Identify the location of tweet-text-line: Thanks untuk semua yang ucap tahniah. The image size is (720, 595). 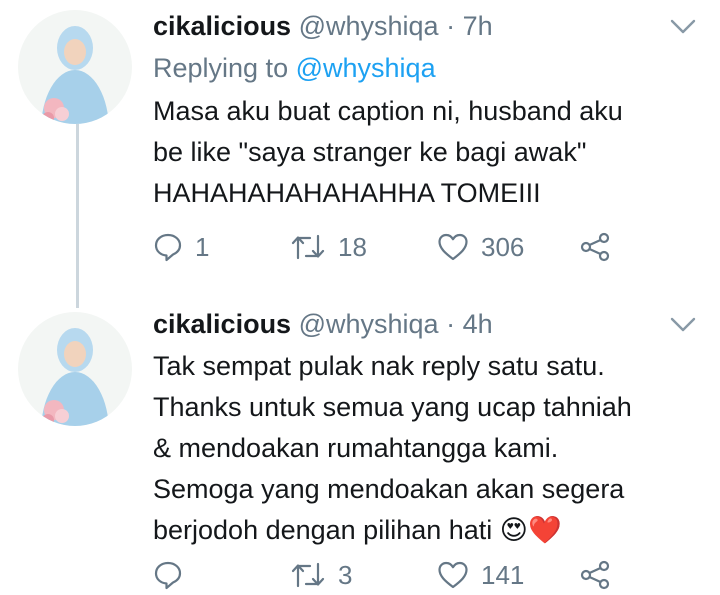
(392, 407).